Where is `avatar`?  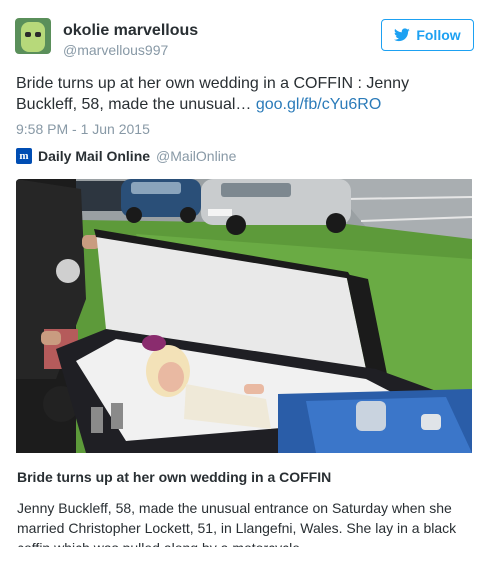
avatar is located at coordinates (33, 36).